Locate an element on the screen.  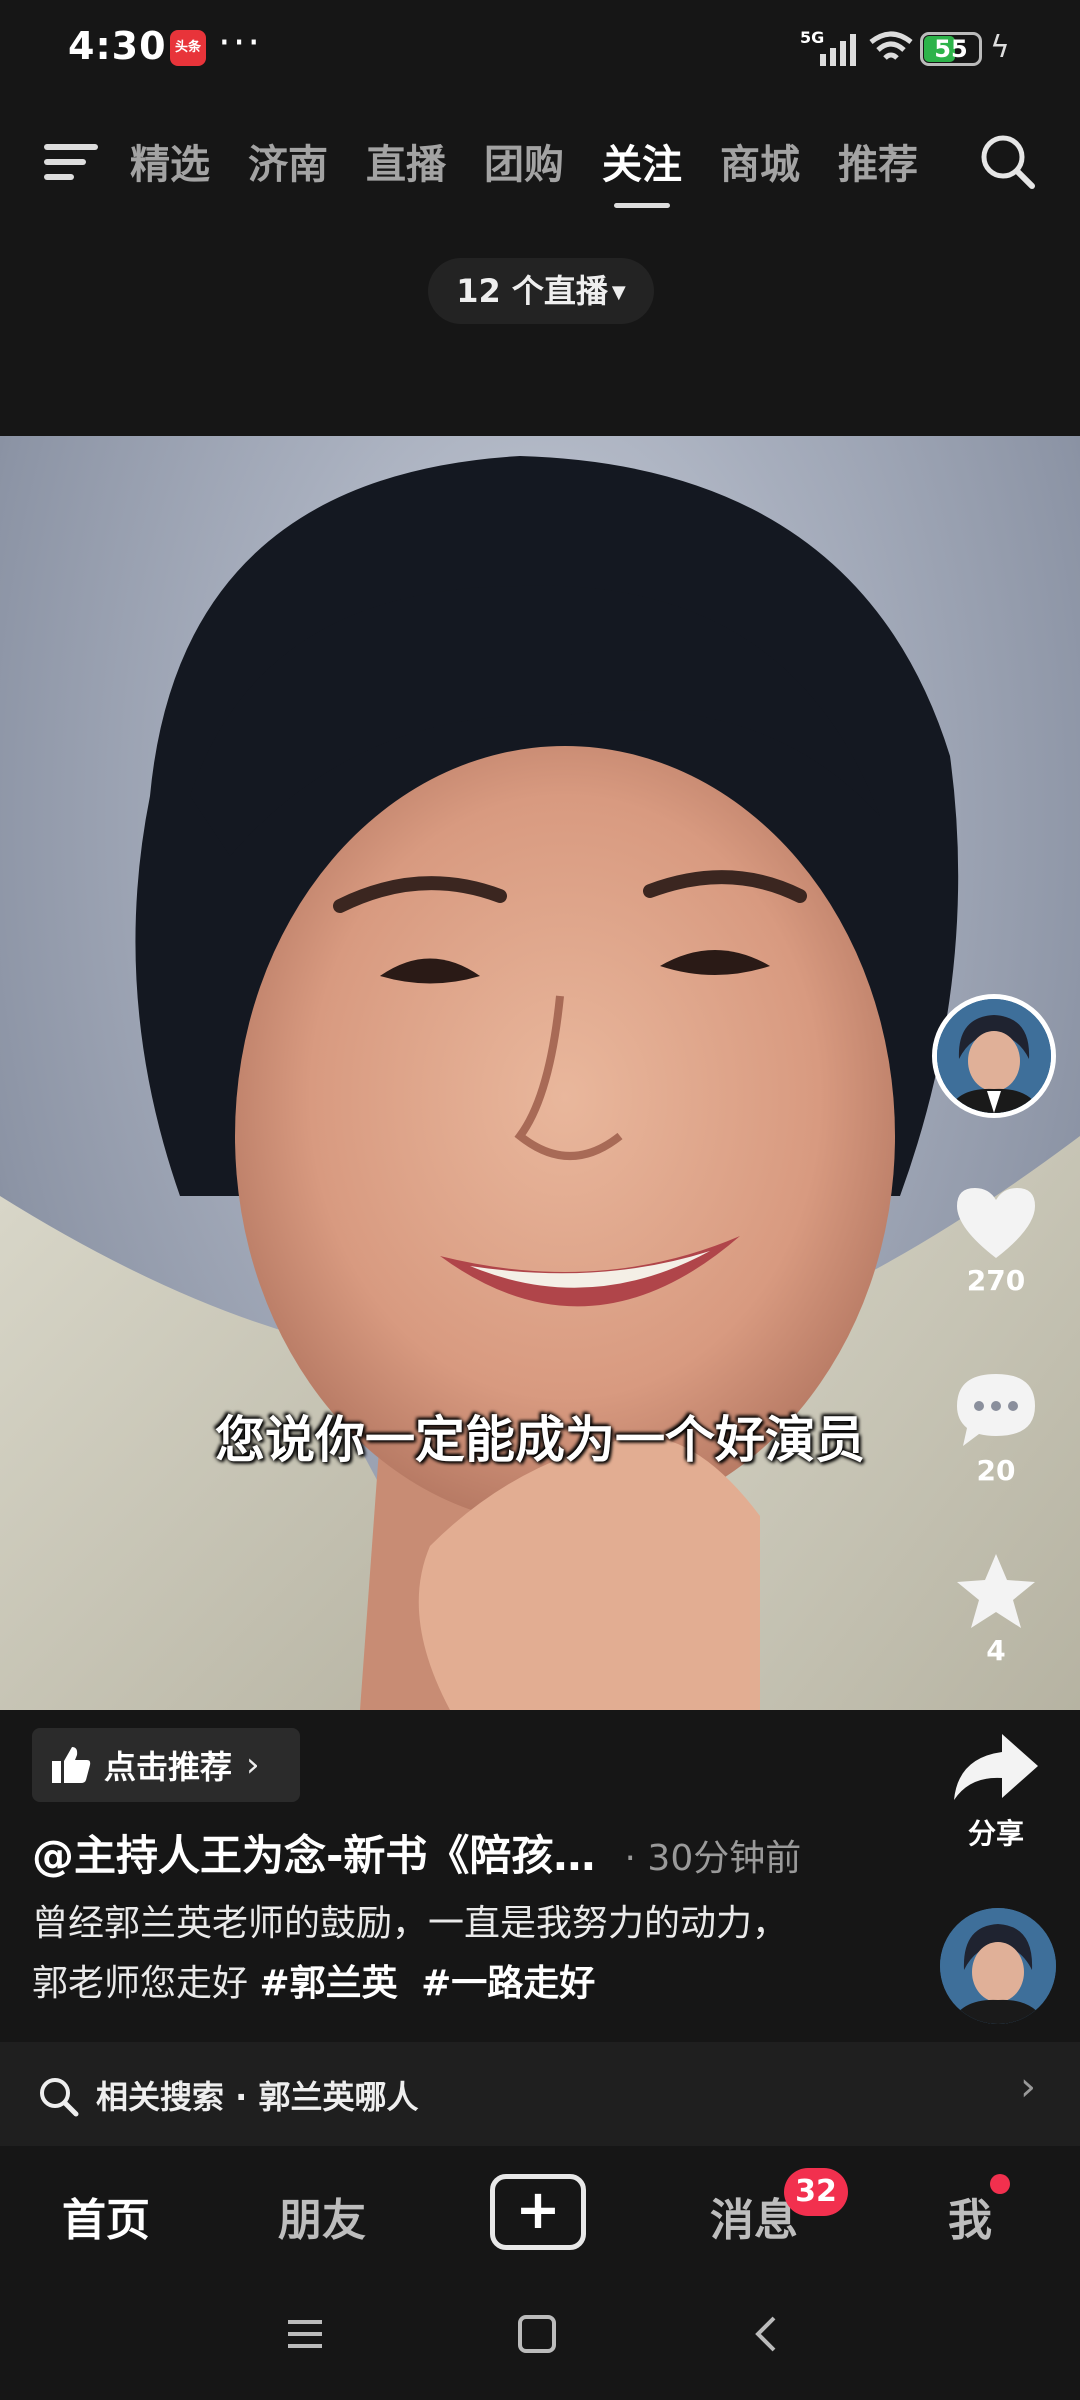
favorite-button: 4 is located at coordinates (996, 1608).